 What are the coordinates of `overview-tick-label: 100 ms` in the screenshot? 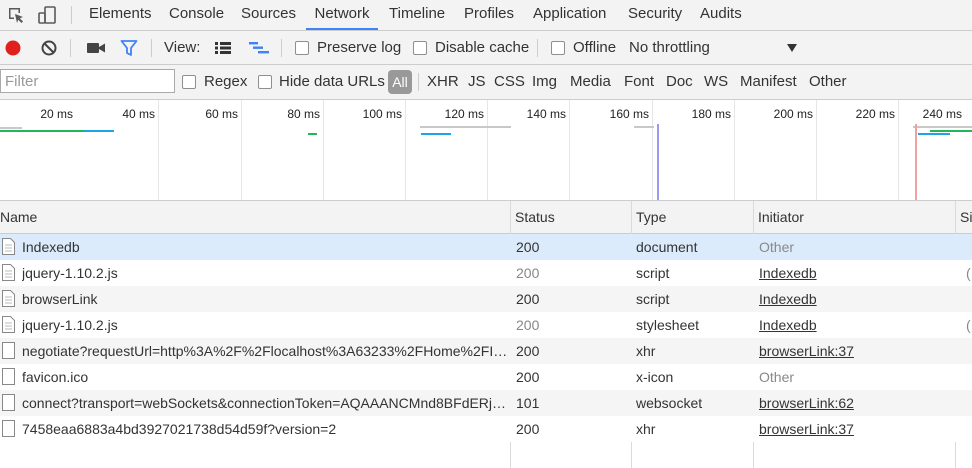 It's located at (382, 114).